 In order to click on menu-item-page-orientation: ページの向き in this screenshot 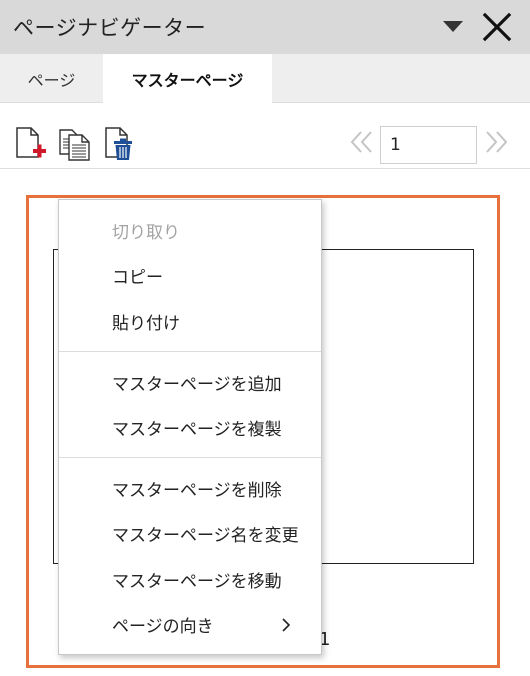, I will do `click(190, 624)`.